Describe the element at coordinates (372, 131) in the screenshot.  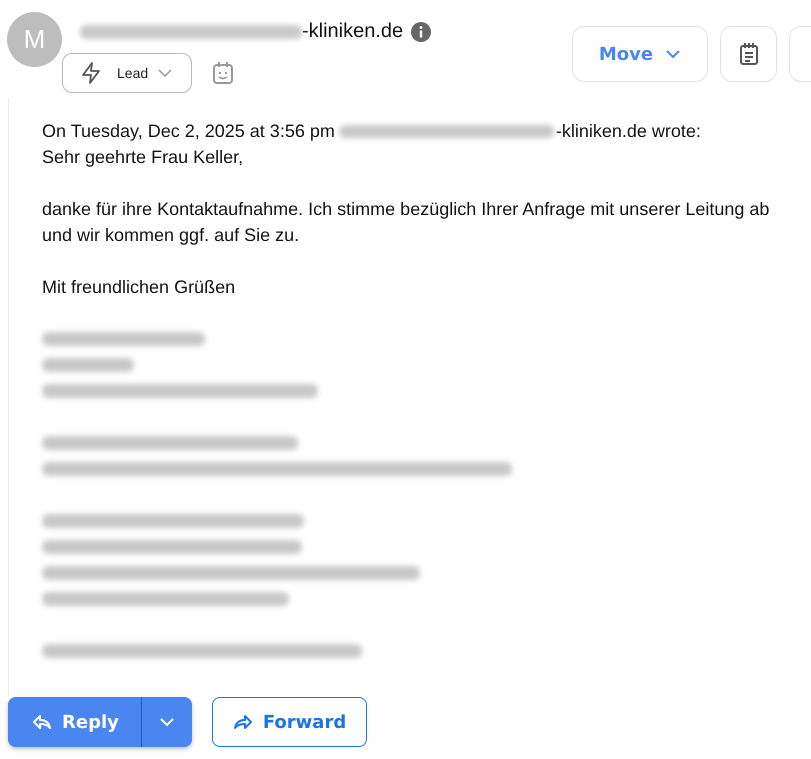
I see `quote-header: On Tuesday, Dec 2, 2025 at 3:56 pm -kliniken.de wrote:` at that location.